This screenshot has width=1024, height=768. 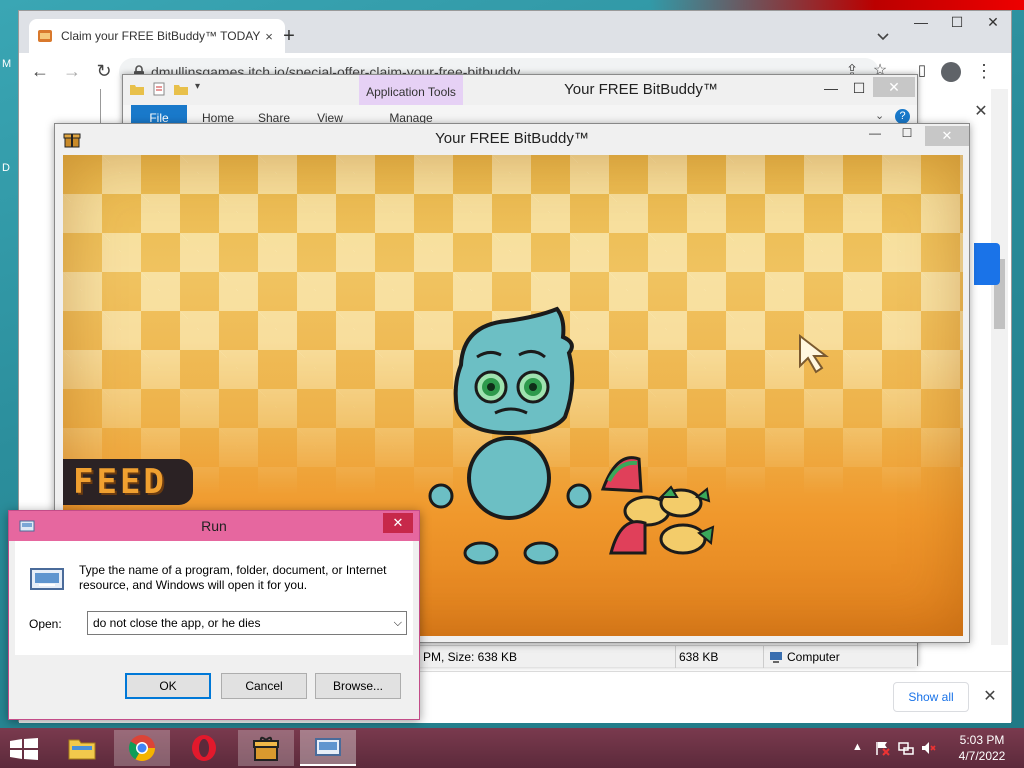 I want to click on clock-time: 5:03 PM, so click(x=982, y=740).